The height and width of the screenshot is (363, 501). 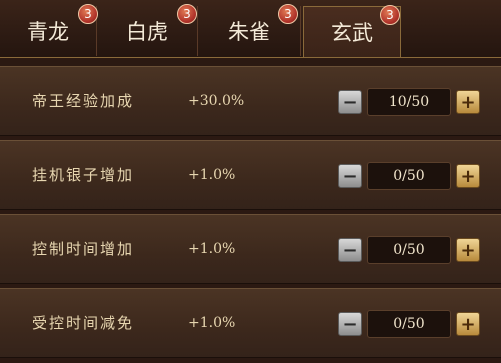 I want to click on tab-label: 玄武, so click(x=352, y=33).